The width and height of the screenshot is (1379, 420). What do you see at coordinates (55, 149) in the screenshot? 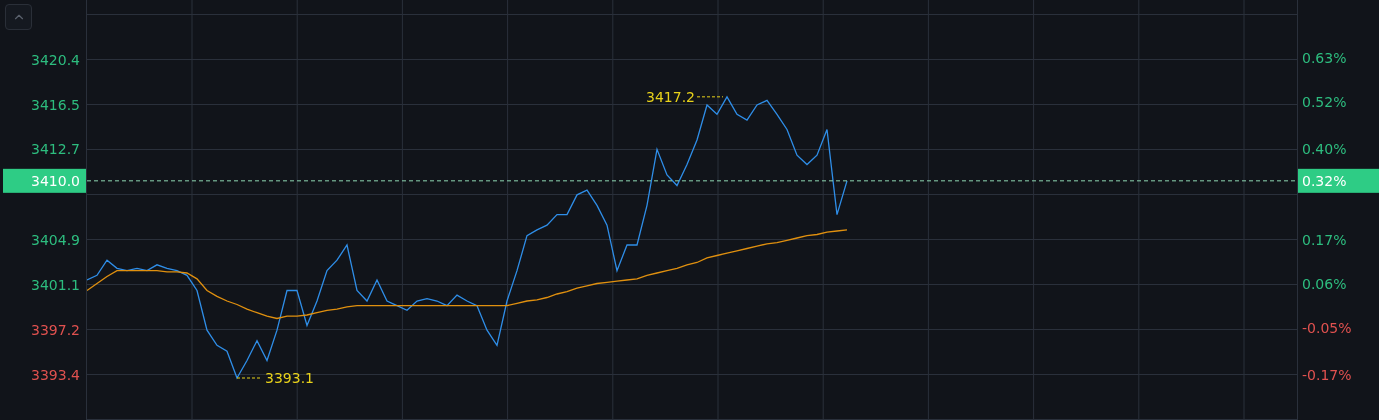
I see `axis-label: 3412.7` at bounding box center [55, 149].